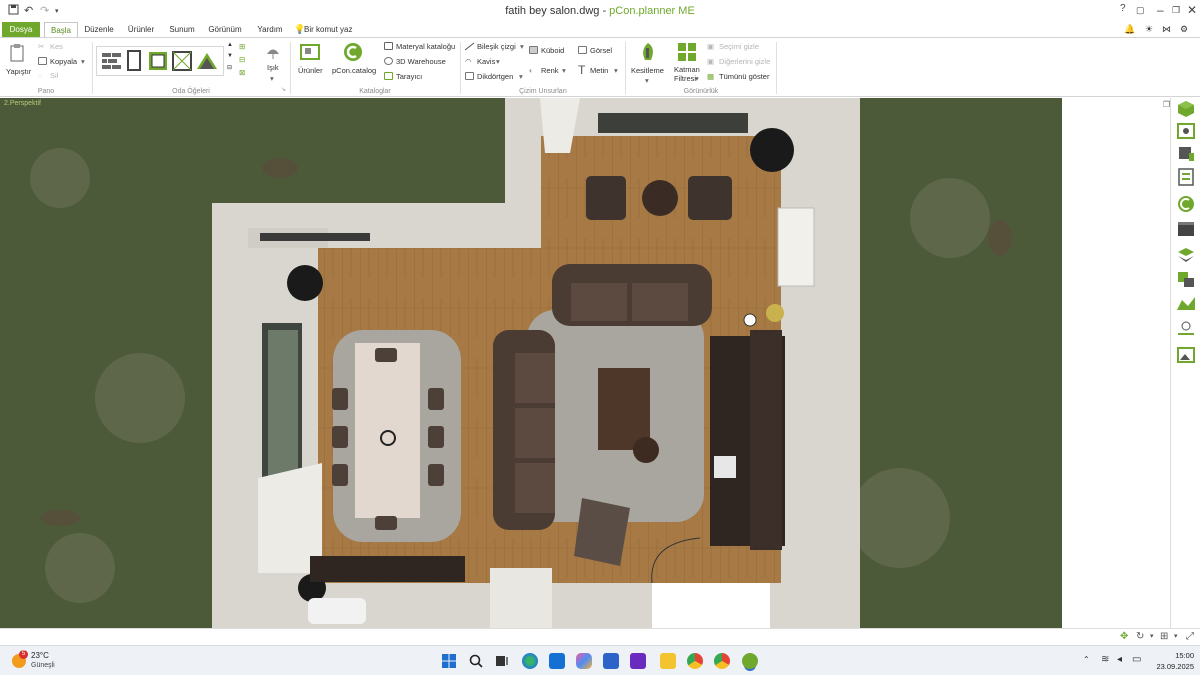  Describe the element at coordinates (449, 661) in the screenshot. I see `windows-start-icon` at that location.